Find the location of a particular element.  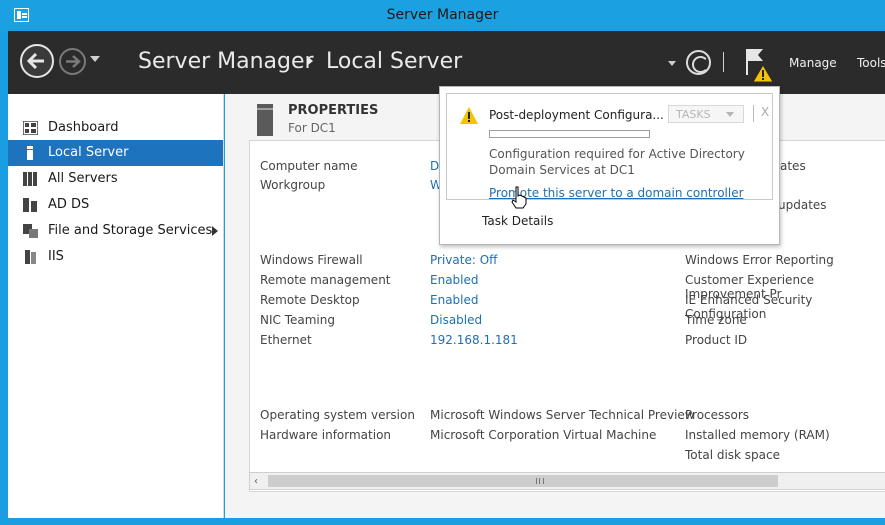

dashboard-icon is located at coordinates (30, 128).